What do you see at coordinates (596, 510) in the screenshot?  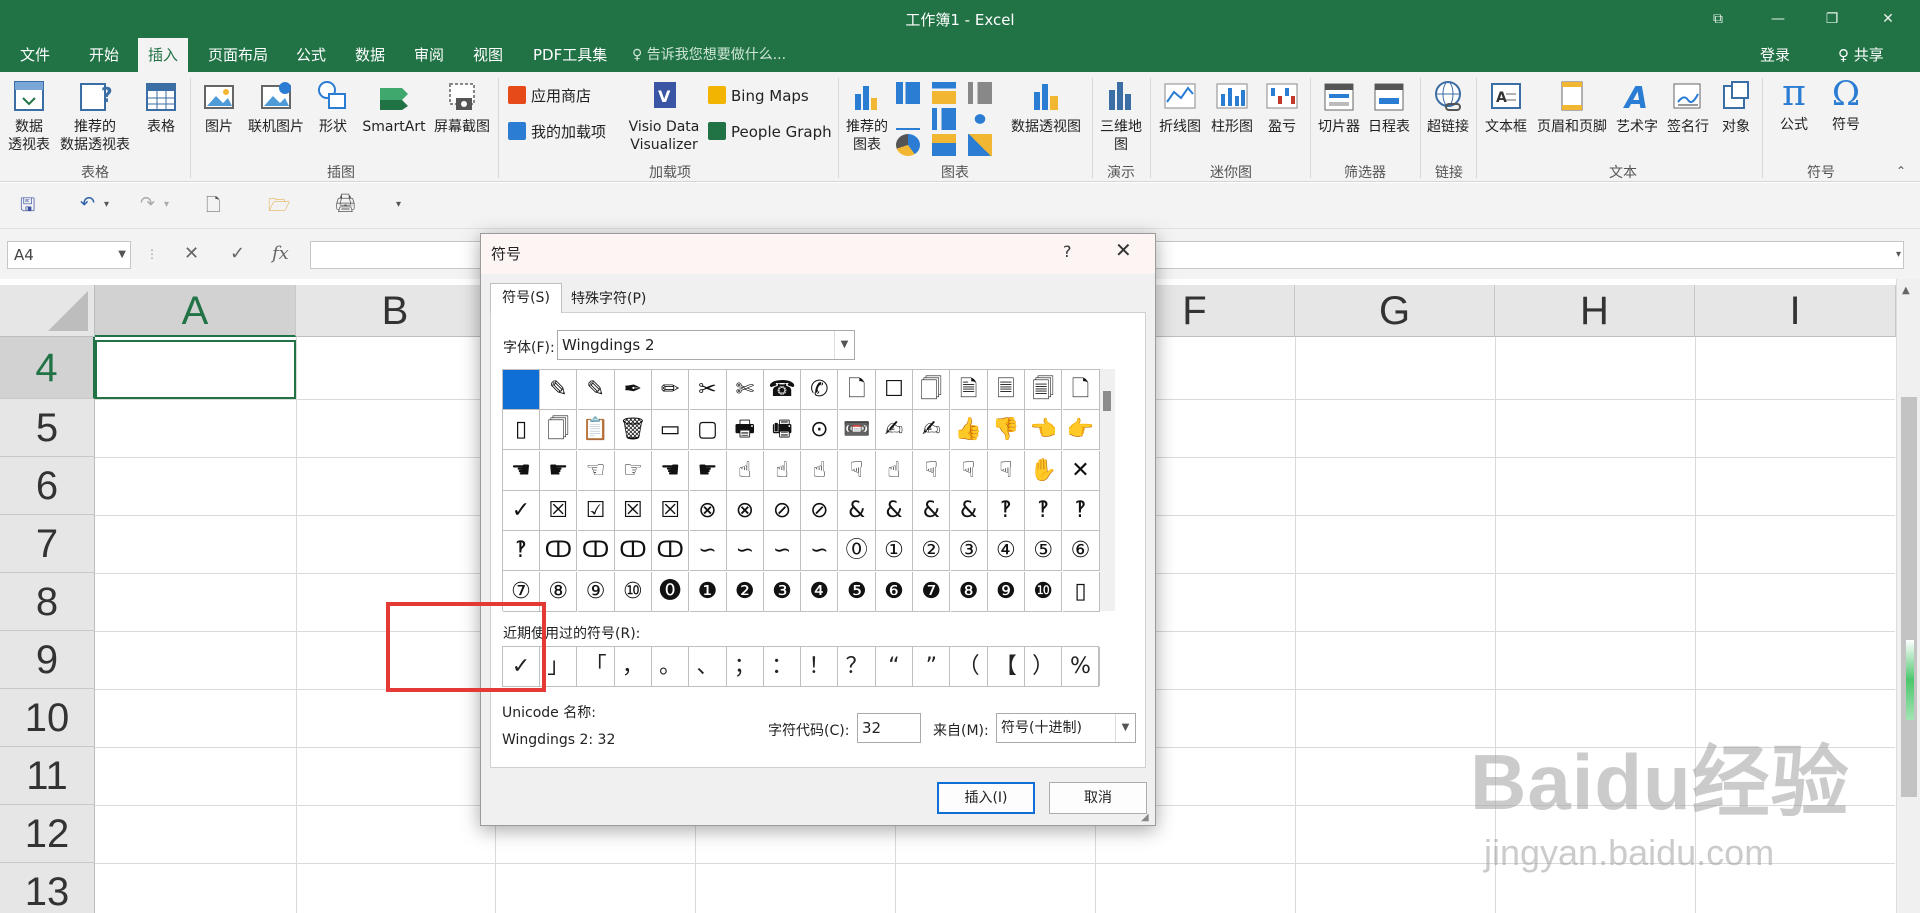 I see `symbol-cell: ☑` at bounding box center [596, 510].